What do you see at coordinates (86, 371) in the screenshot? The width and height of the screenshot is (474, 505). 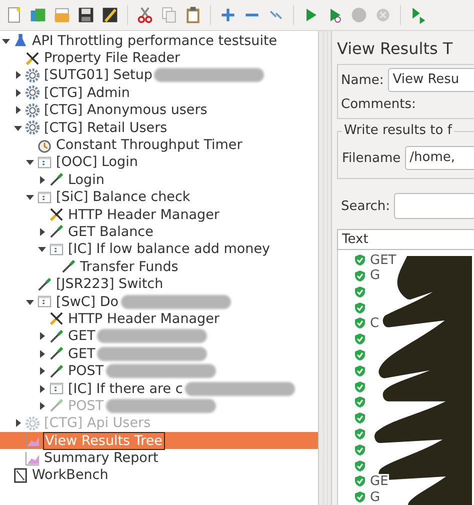 I see `tree-item: POST` at bounding box center [86, 371].